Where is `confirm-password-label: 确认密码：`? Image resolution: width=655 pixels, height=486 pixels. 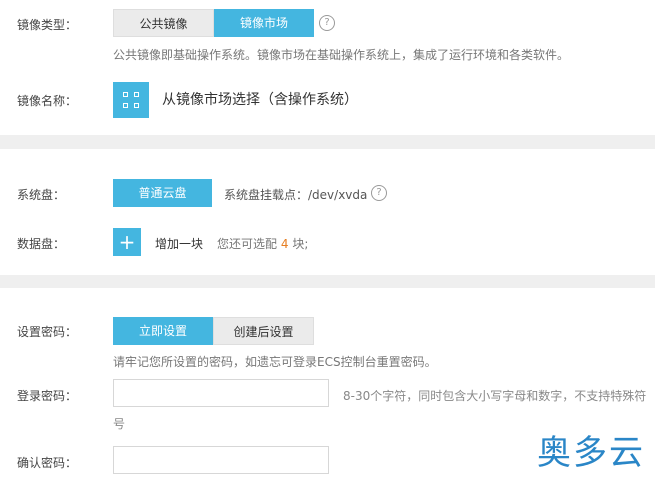
confirm-password-label: 确认密码： is located at coordinates (47, 463).